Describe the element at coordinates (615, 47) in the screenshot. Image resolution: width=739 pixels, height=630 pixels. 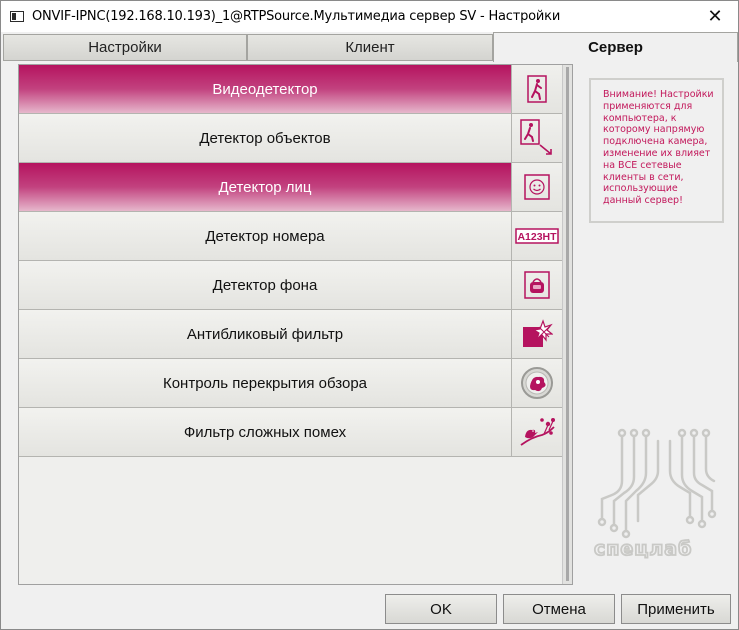
I see `tab-server: Сервер` at that location.